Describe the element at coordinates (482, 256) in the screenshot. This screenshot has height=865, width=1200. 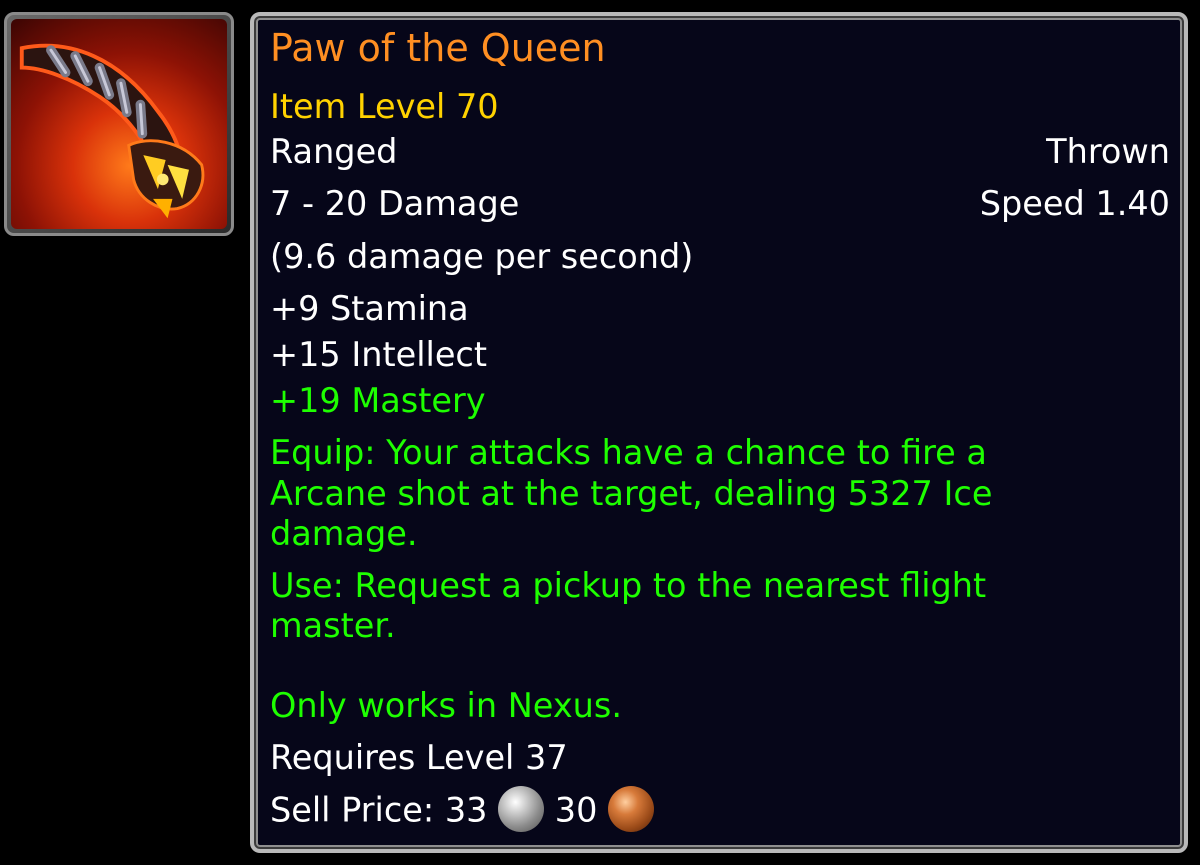
I see `item-dps: (9.6 damage per second)` at that location.